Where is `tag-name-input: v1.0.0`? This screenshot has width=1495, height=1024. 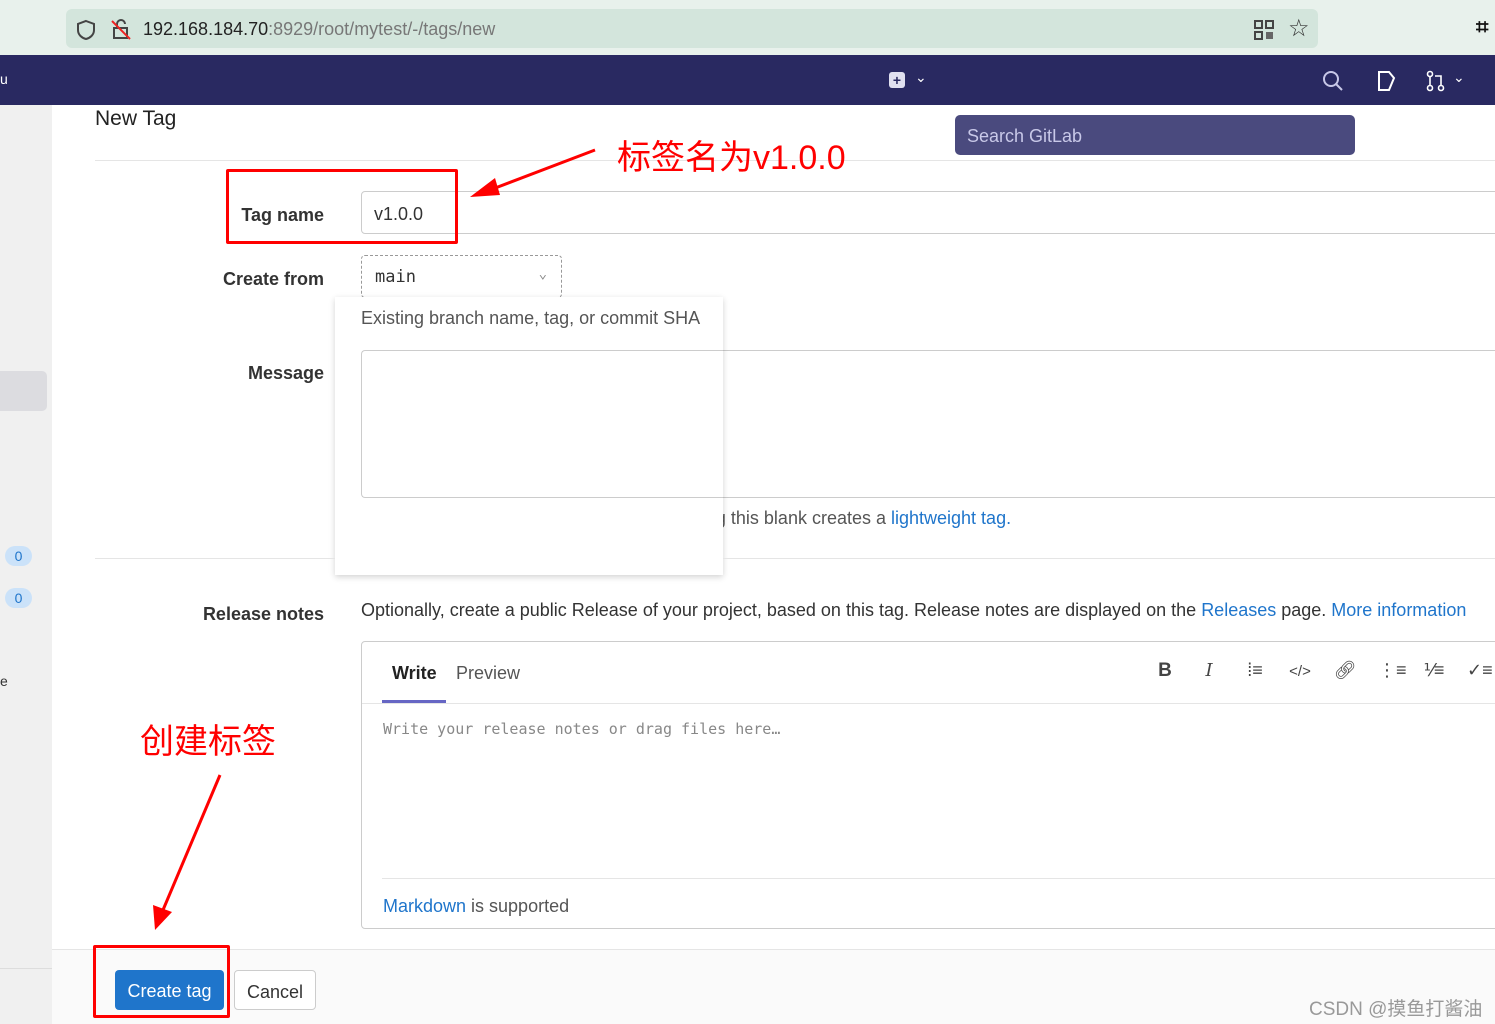 tag-name-input: v1.0.0 is located at coordinates (928, 212).